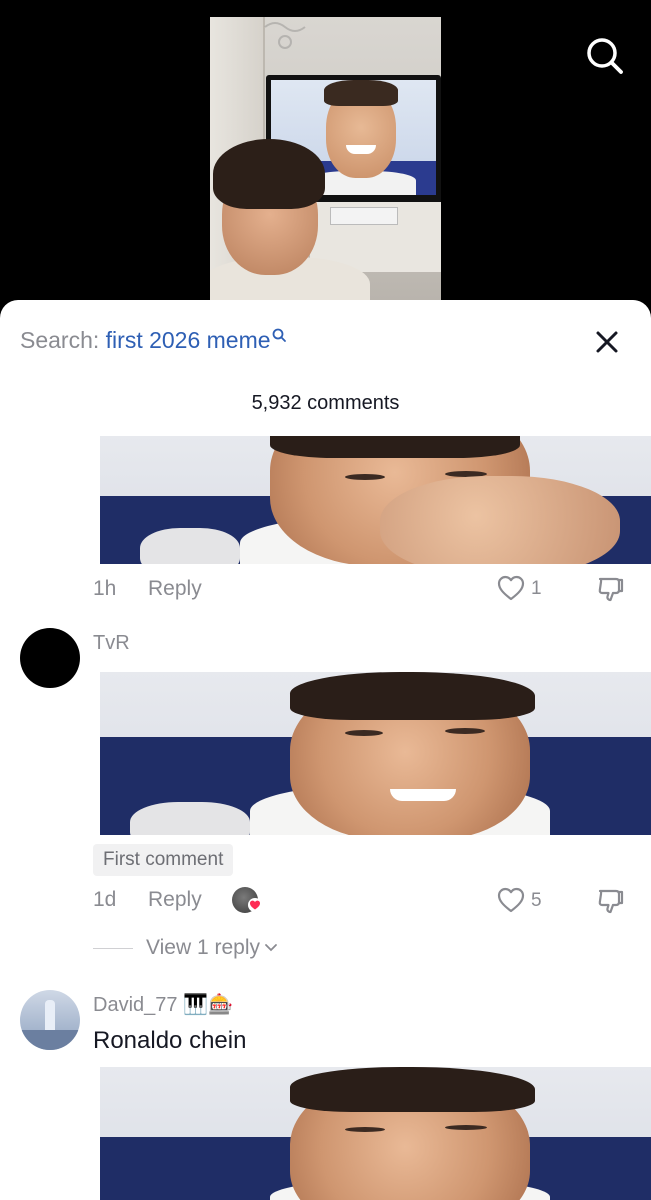  What do you see at coordinates (604, 55) in the screenshot?
I see `search-icon` at bounding box center [604, 55].